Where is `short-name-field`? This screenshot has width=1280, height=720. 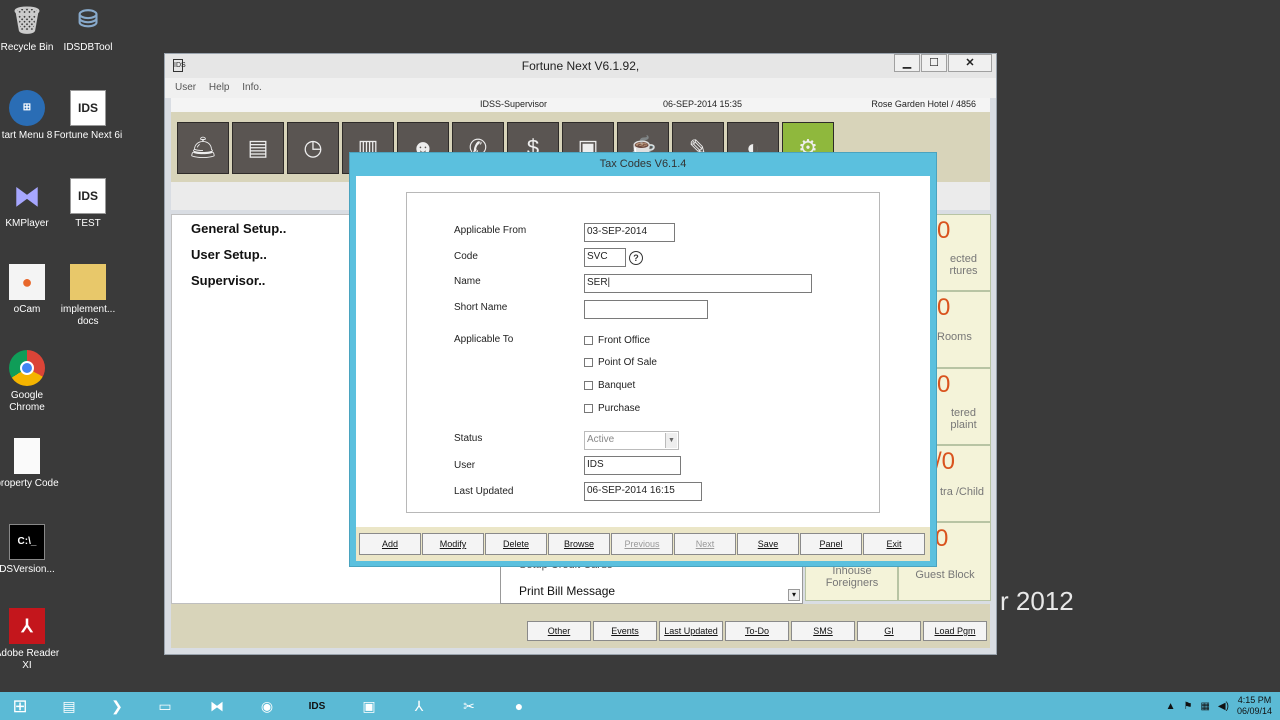
short-name-field is located at coordinates (646, 309).